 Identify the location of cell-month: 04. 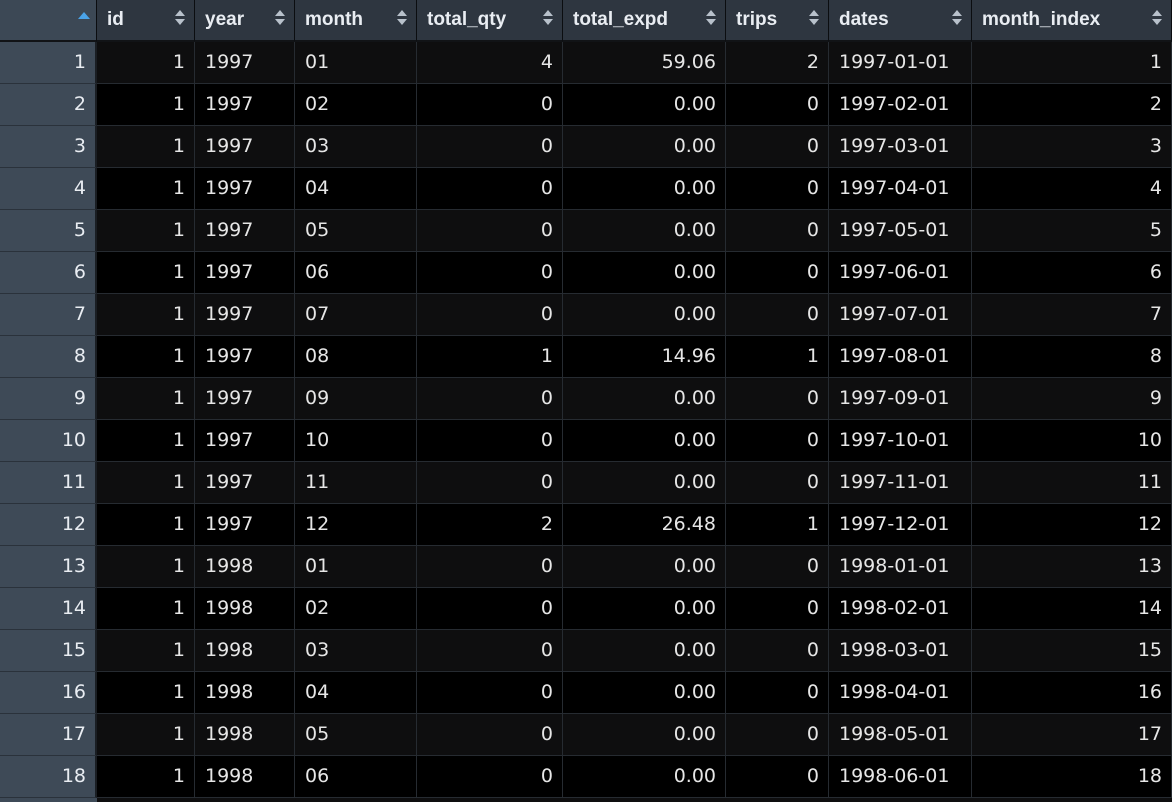
(356, 693).